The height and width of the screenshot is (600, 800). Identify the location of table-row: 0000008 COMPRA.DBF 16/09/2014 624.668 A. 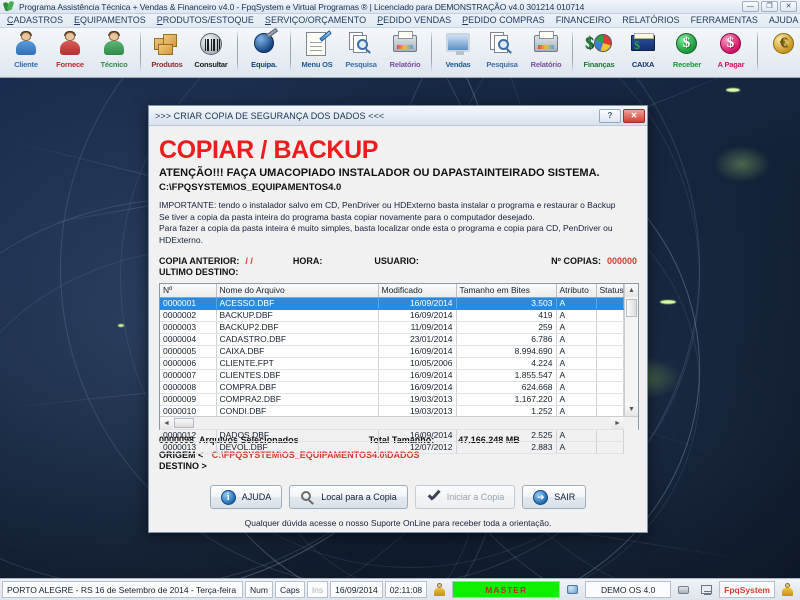
(392, 387).